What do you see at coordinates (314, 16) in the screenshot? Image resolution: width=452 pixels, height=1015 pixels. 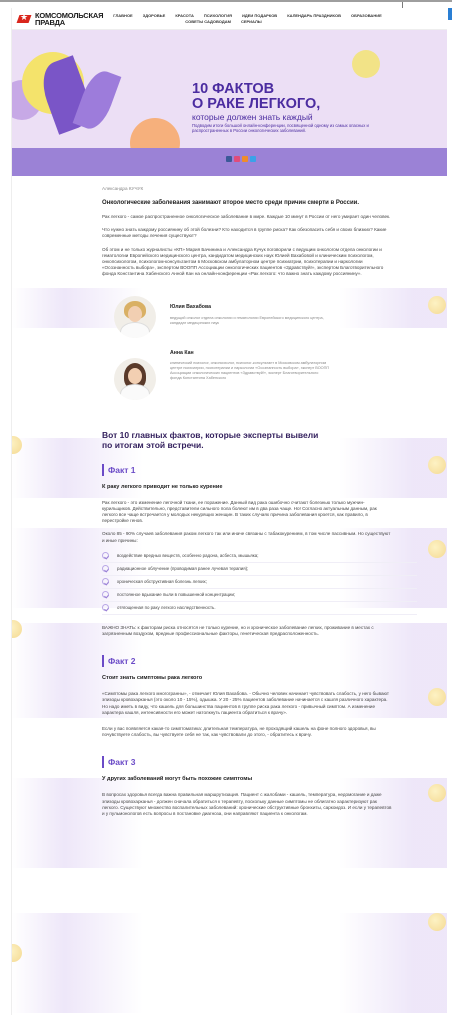 I see `nav-item: Календарь праздников` at bounding box center [314, 16].